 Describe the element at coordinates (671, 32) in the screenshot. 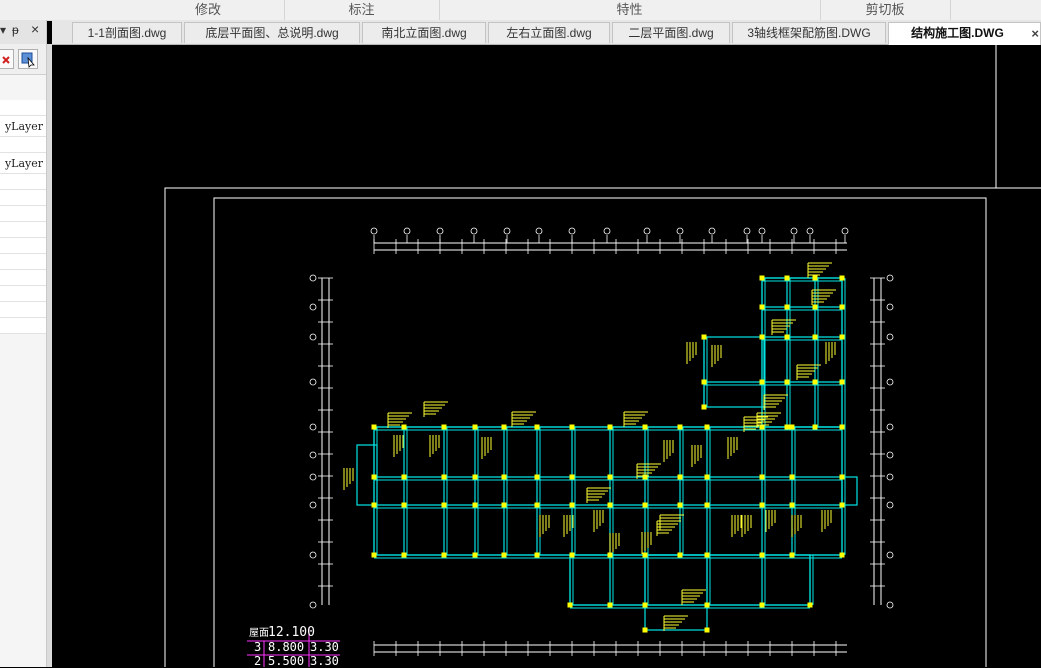

I see `tab-second-floor-plan: 二层平面图.dwg` at that location.